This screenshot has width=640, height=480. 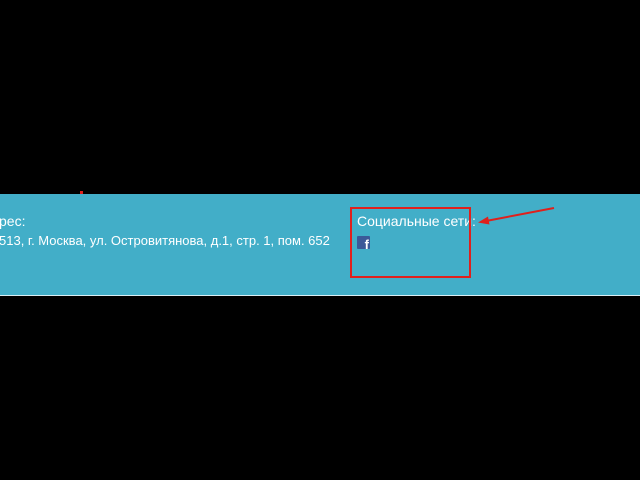 I want to click on annotation-highlight-box, so click(x=410, y=242).